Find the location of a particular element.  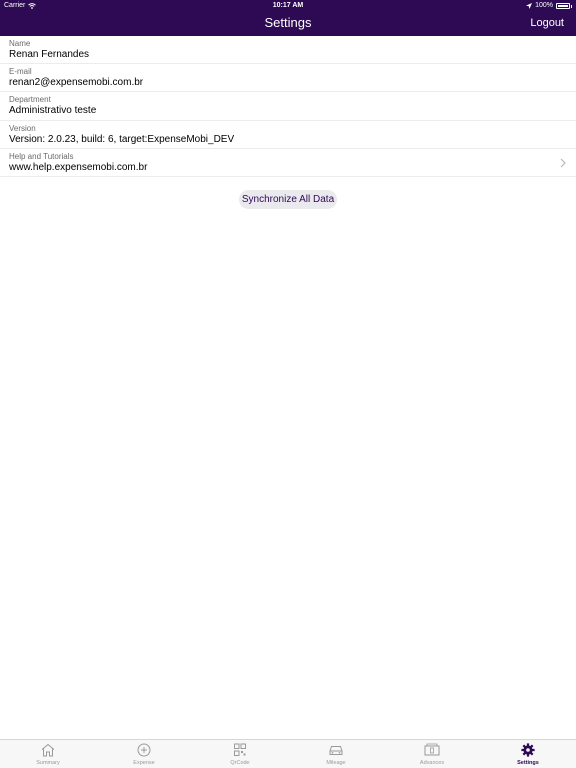

status-bar: Carrier 10:17 AM 100% is located at coordinates (288, 6).